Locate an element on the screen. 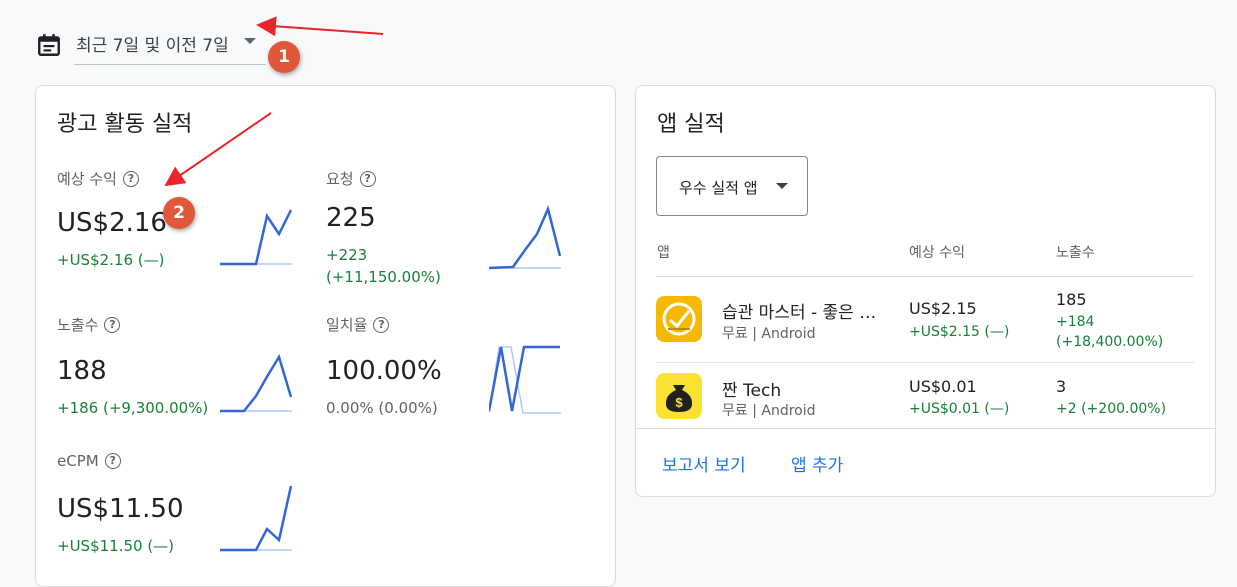 The height and width of the screenshot is (587, 1237). top-apps-select: 우수 실적 앱 is located at coordinates (732, 186).